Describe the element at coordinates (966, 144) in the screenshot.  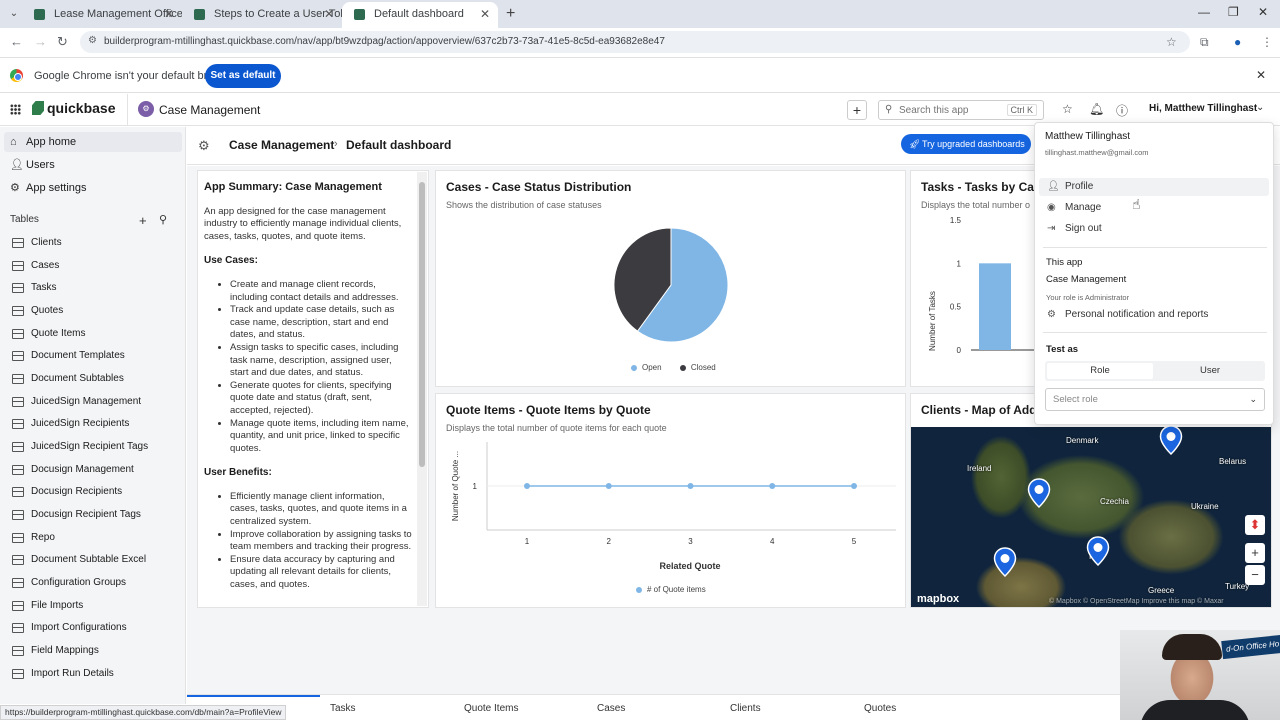
I see `try-upgraded-dashboards-button: 🚀︎ Try upgraded dashboards` at that location.